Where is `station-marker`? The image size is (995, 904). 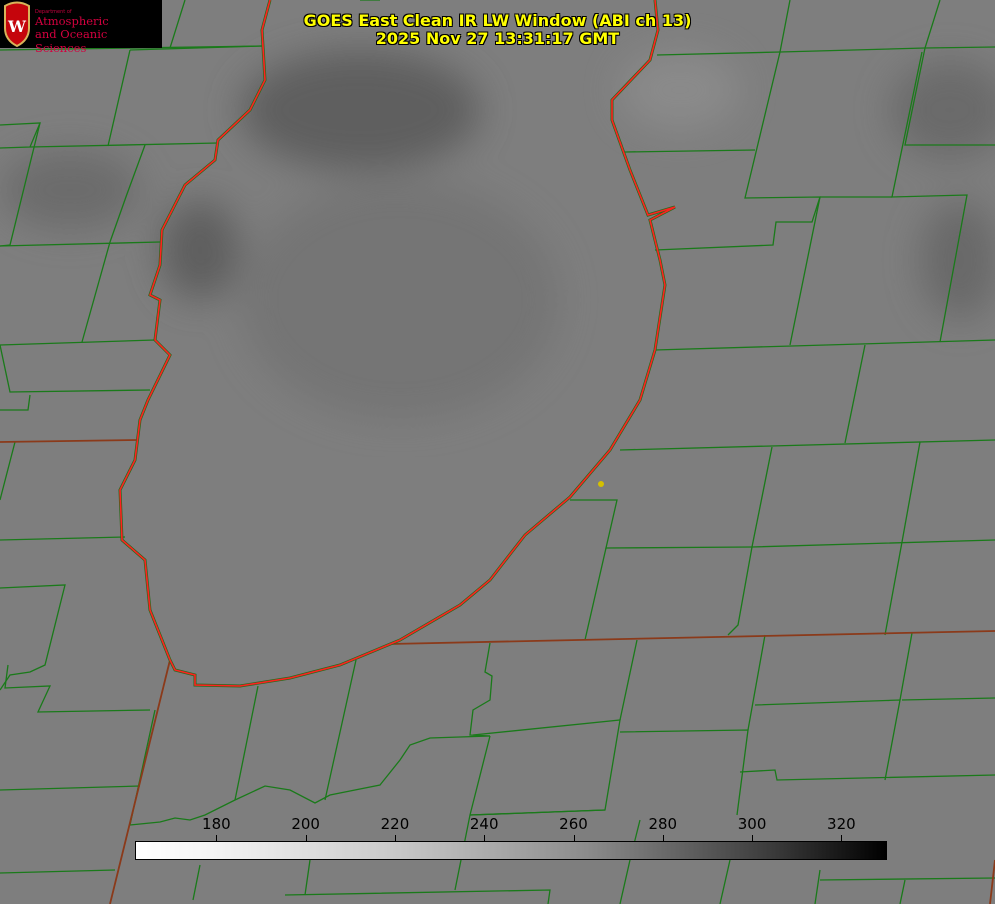 station-marker is located at coordinates (601, 484).